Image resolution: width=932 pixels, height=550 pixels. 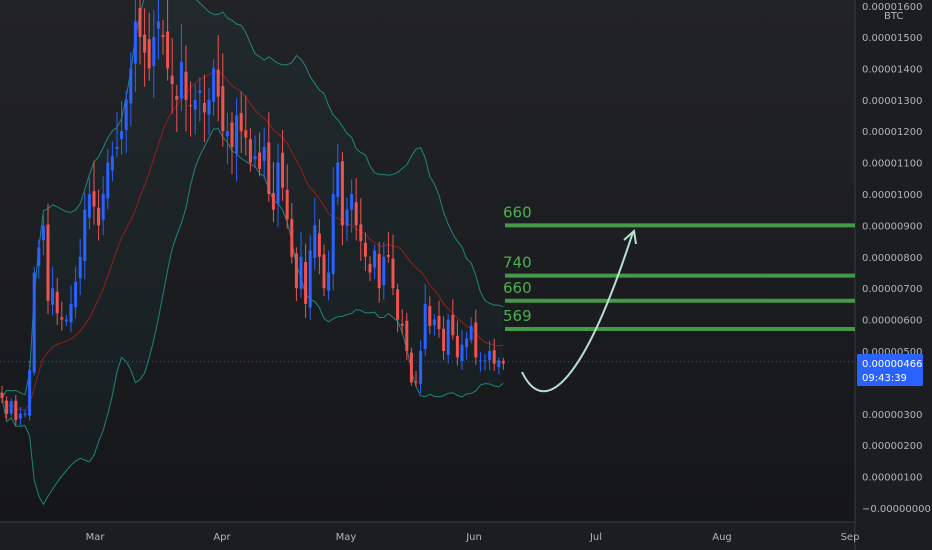 What do you see at coordinates (892, 38) in the screenshot?
I see `y-tick-label: 0.00001500` at bounding box center [892, 38].